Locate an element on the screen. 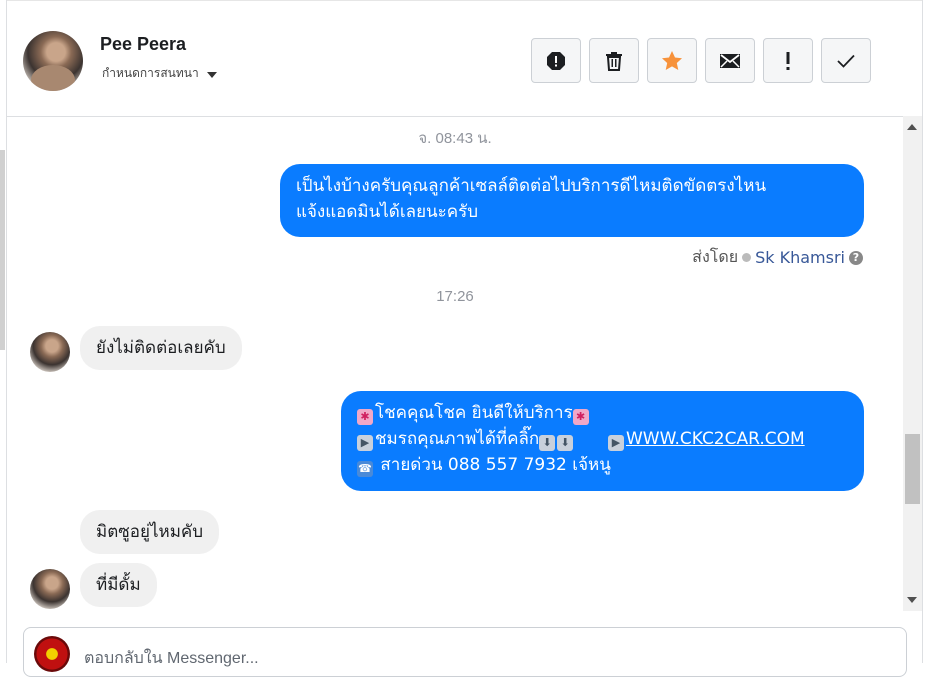 Image resolution: width=930 pixels, height=677 pixels. scroll-up-icon is located at coordinates (912, 127).